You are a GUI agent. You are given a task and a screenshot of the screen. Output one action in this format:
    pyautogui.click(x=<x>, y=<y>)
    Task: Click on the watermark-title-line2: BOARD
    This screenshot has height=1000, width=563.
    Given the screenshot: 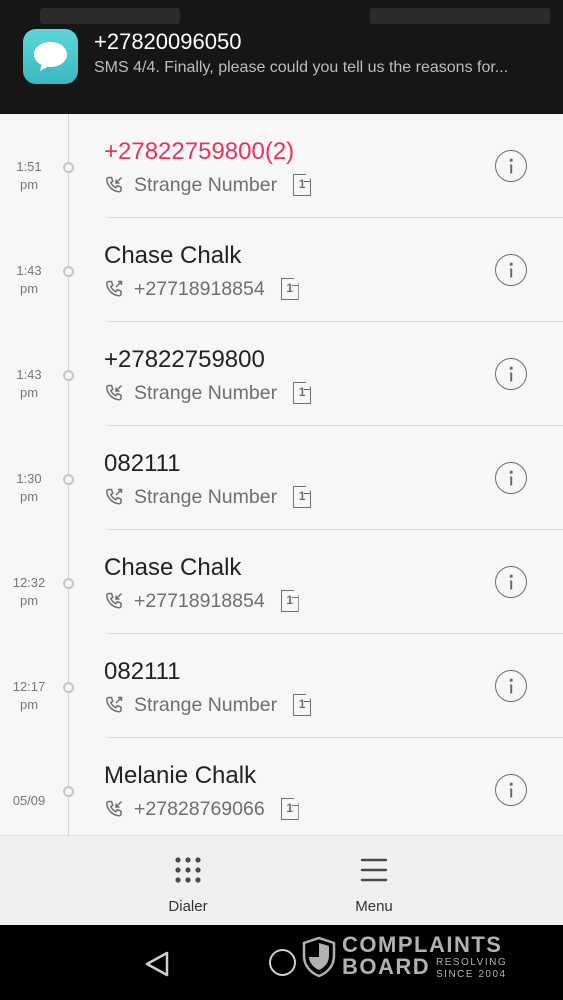 What is the action you would take?
    pyautogui.click(x=386, y=966)
    